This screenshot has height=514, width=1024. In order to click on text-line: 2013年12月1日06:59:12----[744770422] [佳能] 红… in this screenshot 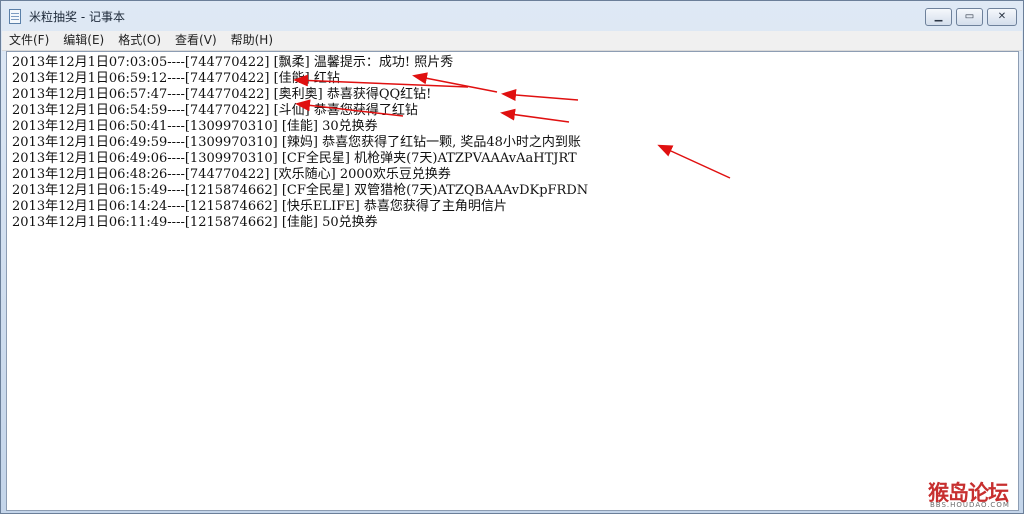, I will do `click(176, 78)`.